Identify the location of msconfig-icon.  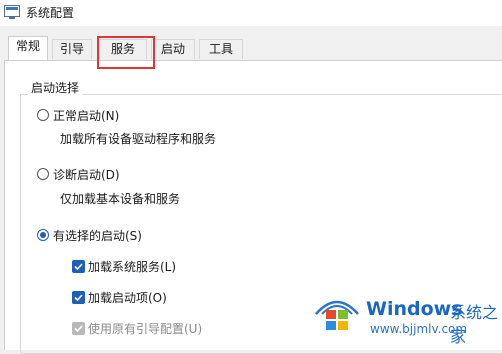
(12, 12).